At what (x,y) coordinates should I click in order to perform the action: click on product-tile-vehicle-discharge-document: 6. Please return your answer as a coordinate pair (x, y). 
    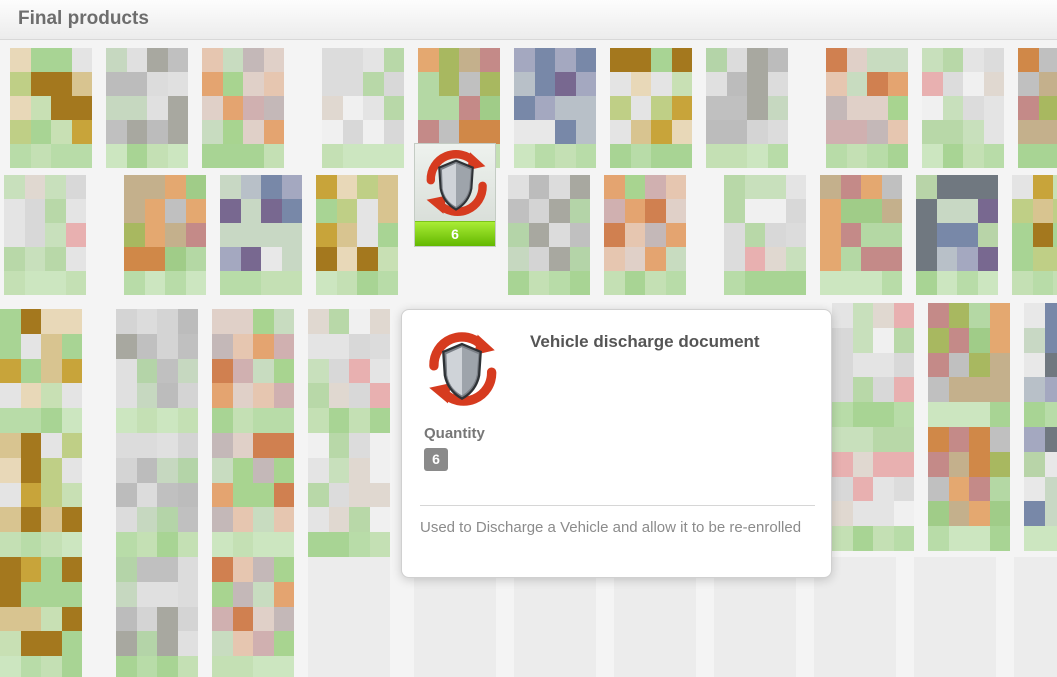
    Looking at the image, I should click on (455, 195).